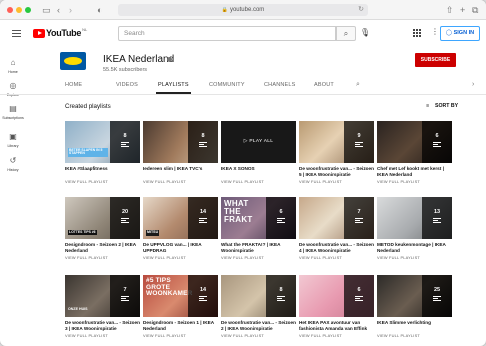 The height and width of the screenshot is (346, 486). I want to click on playlist-thumbnail: 9, so click(336, 142).